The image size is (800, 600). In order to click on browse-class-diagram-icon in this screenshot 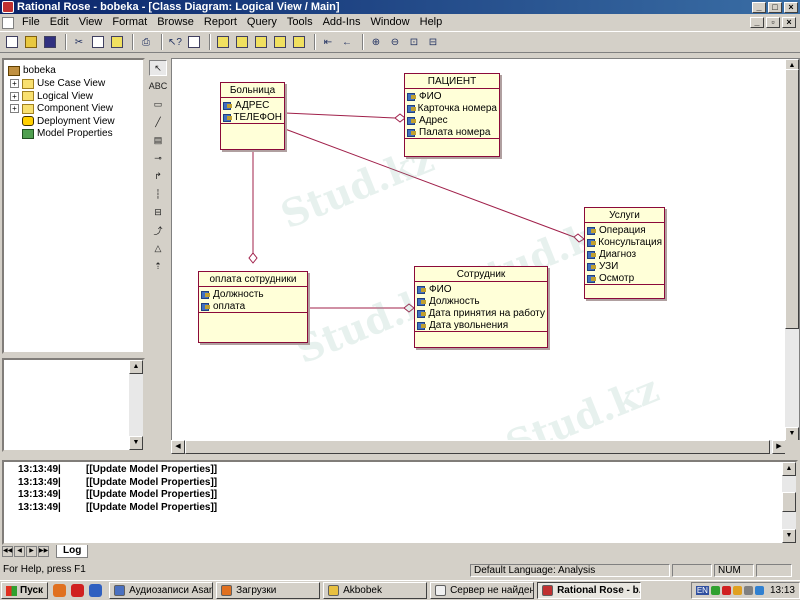, I will do `click(223, 42)`.